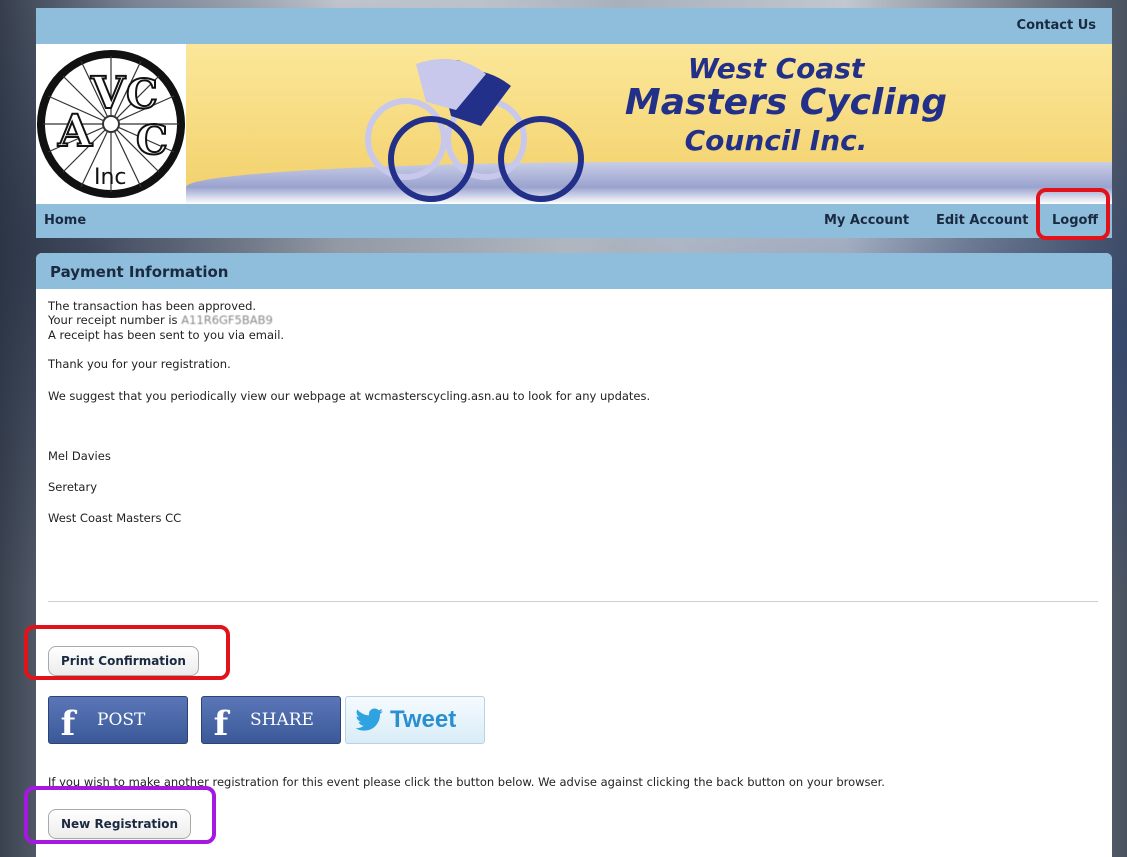 The height and width of the screenshot is (857, 1127). What do you see at coordinates (73, 487) in the screenshot?
I see `signer-title: Seretary` at bounding box center [73, 487].